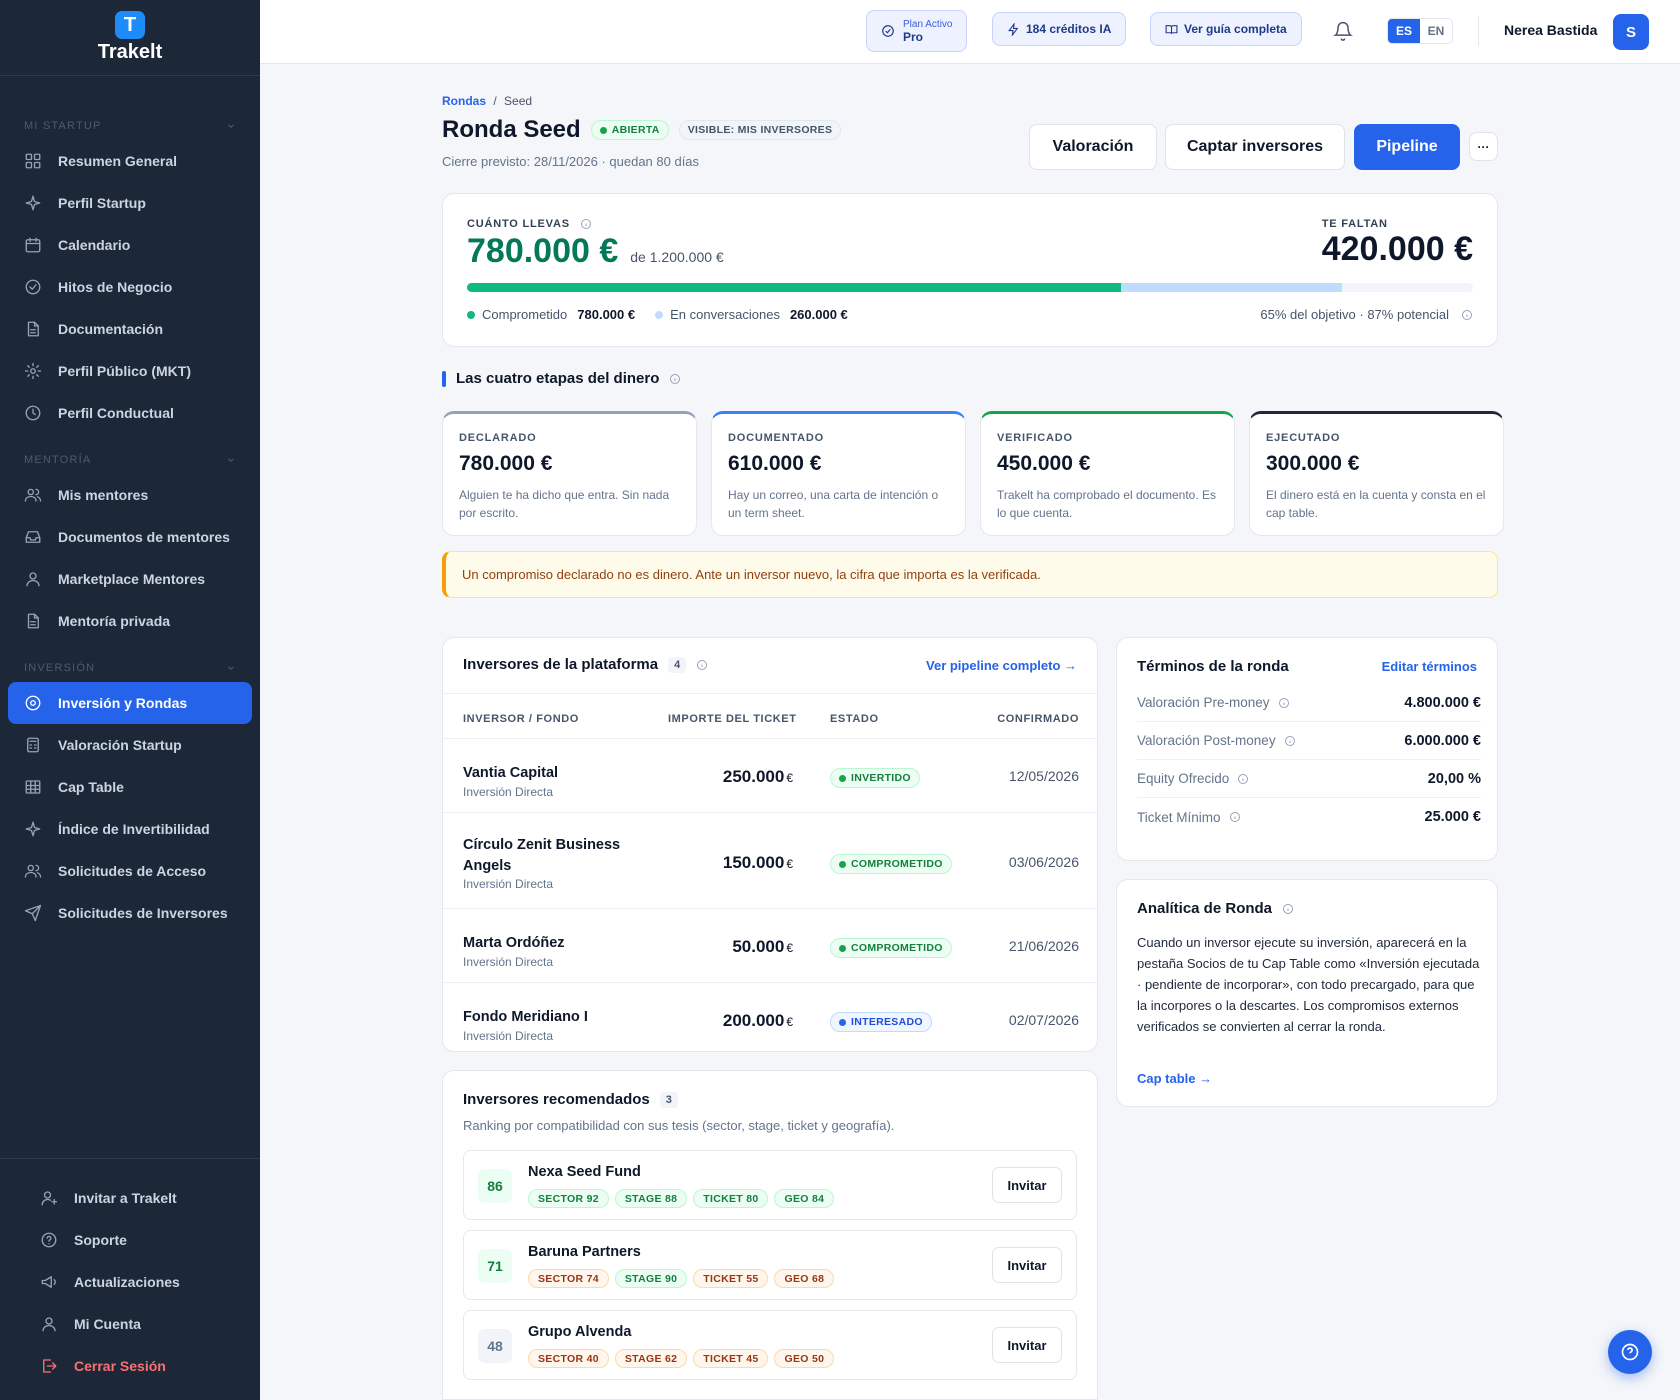 The image size is (1680, 1400). What do you see at coordinates (1631, 32) in the screenshot?
I see `avatar: S` at bounding box center [1631, 32].